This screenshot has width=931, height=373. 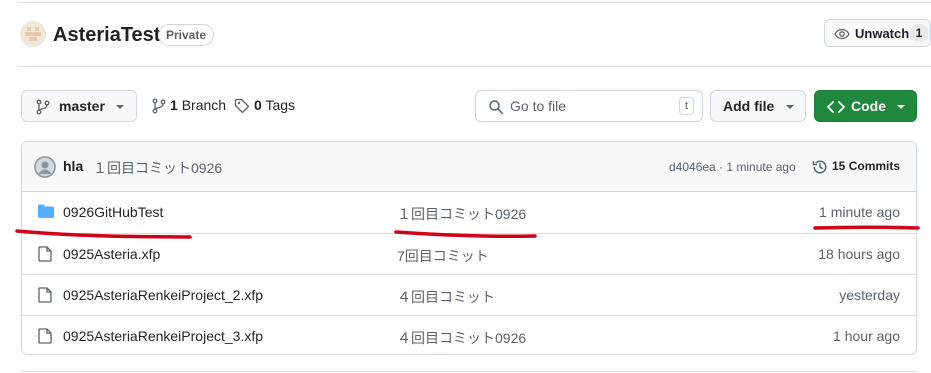 What do you see at coordinates (82, 106) in the screenshot?
I see `branch-name: master` at bounding box center [82, 106].